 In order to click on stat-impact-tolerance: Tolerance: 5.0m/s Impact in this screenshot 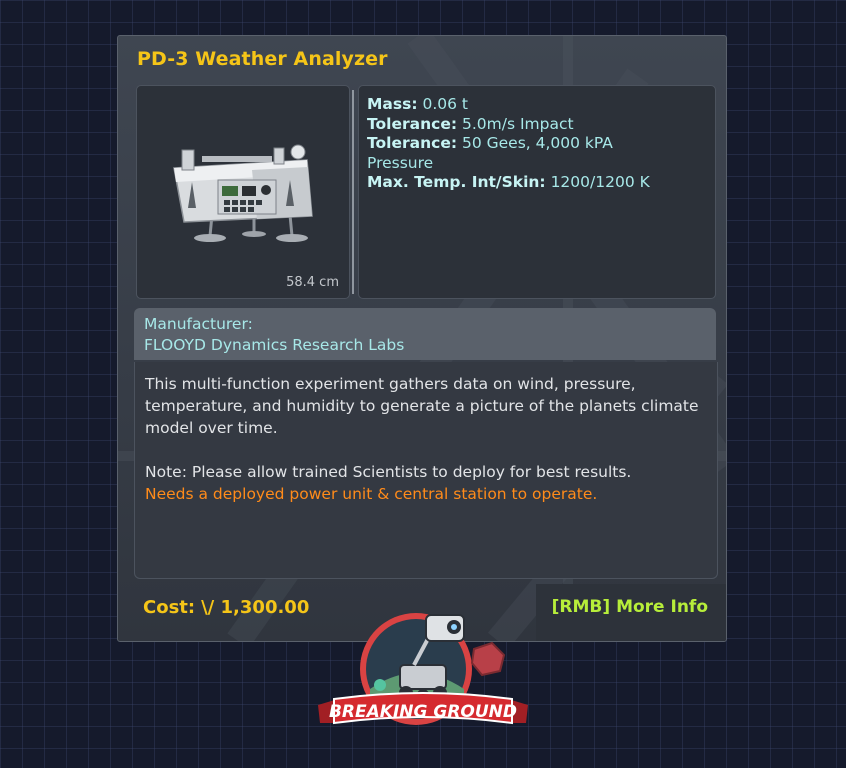, I will do `click(470, 123)`.